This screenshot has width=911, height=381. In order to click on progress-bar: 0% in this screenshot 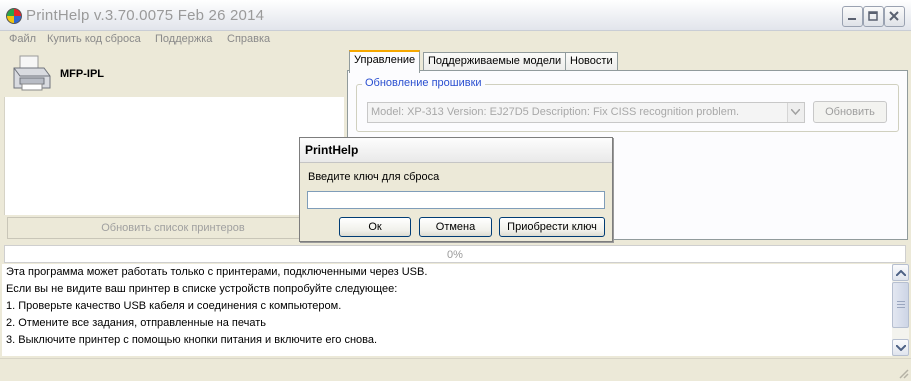, I will do `click(455, 254)`.